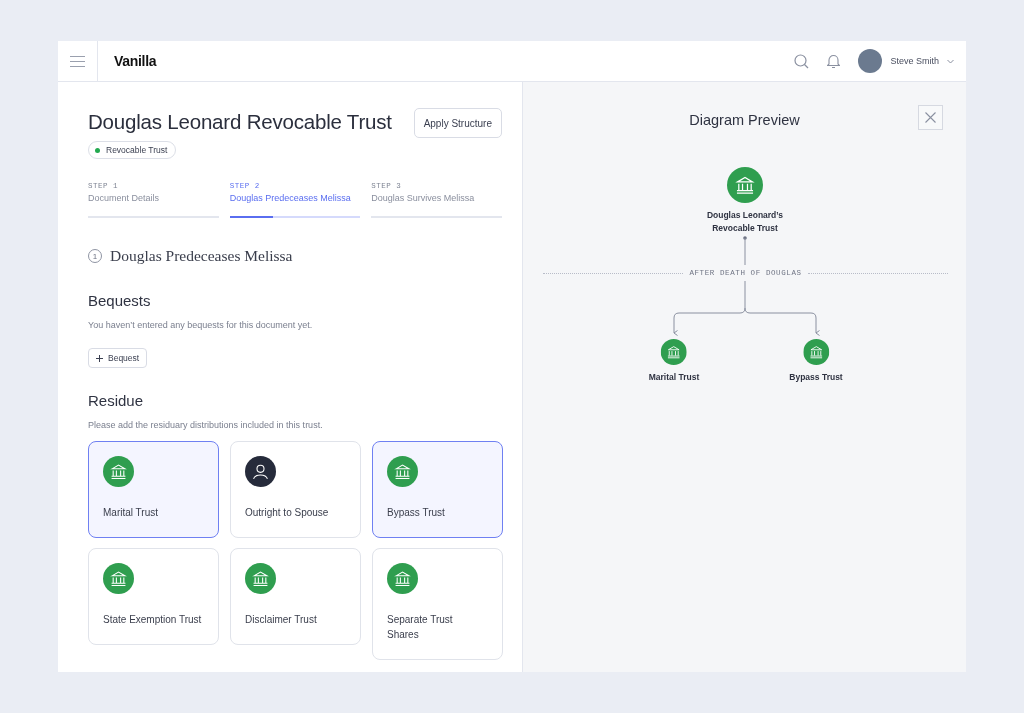  I want to click on close-button, so click(930, 117).